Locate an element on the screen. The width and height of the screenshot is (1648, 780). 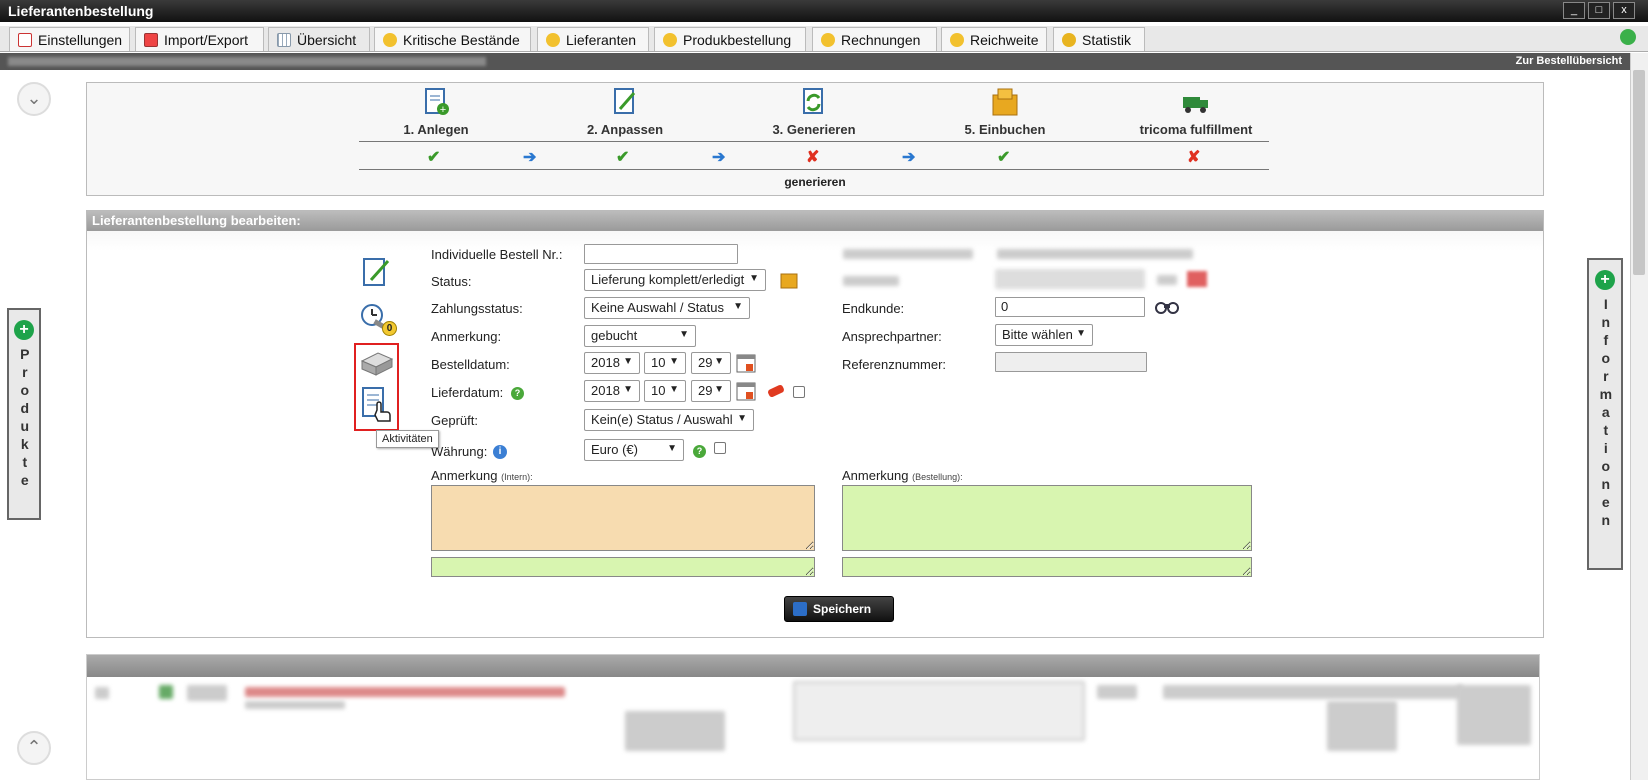
activity-count-badge: 0 is located at coordinates (389, 328).